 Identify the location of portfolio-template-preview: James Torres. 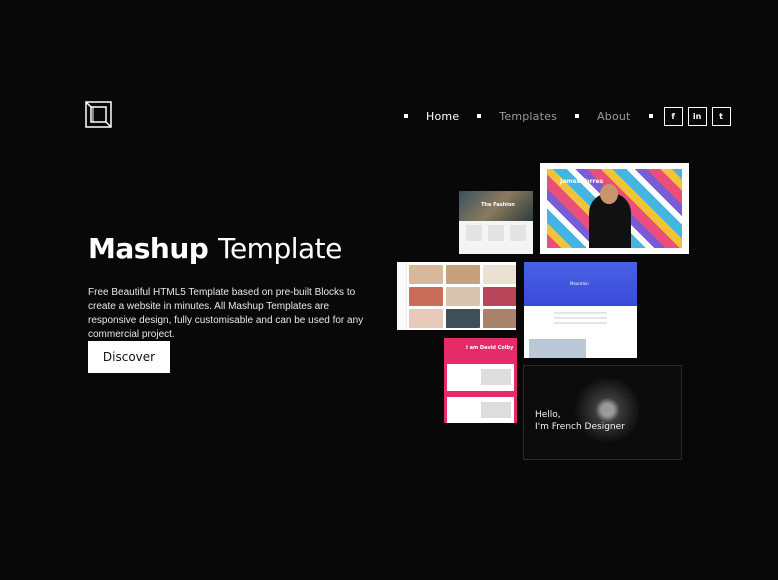
(614, 208).